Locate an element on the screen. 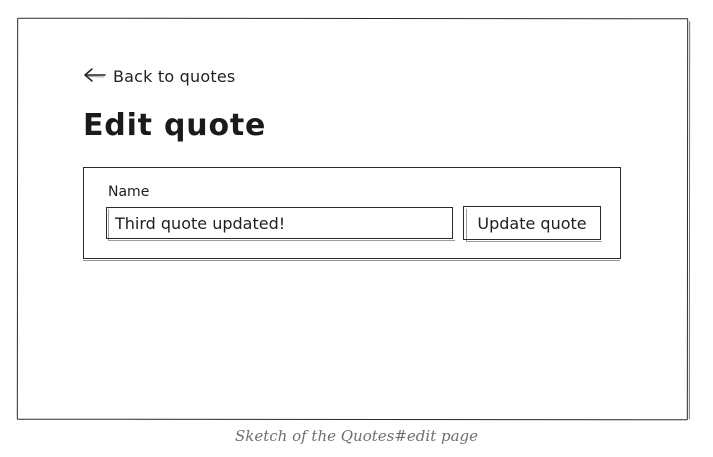  quote-name-input is located at coordinates (279, 223).